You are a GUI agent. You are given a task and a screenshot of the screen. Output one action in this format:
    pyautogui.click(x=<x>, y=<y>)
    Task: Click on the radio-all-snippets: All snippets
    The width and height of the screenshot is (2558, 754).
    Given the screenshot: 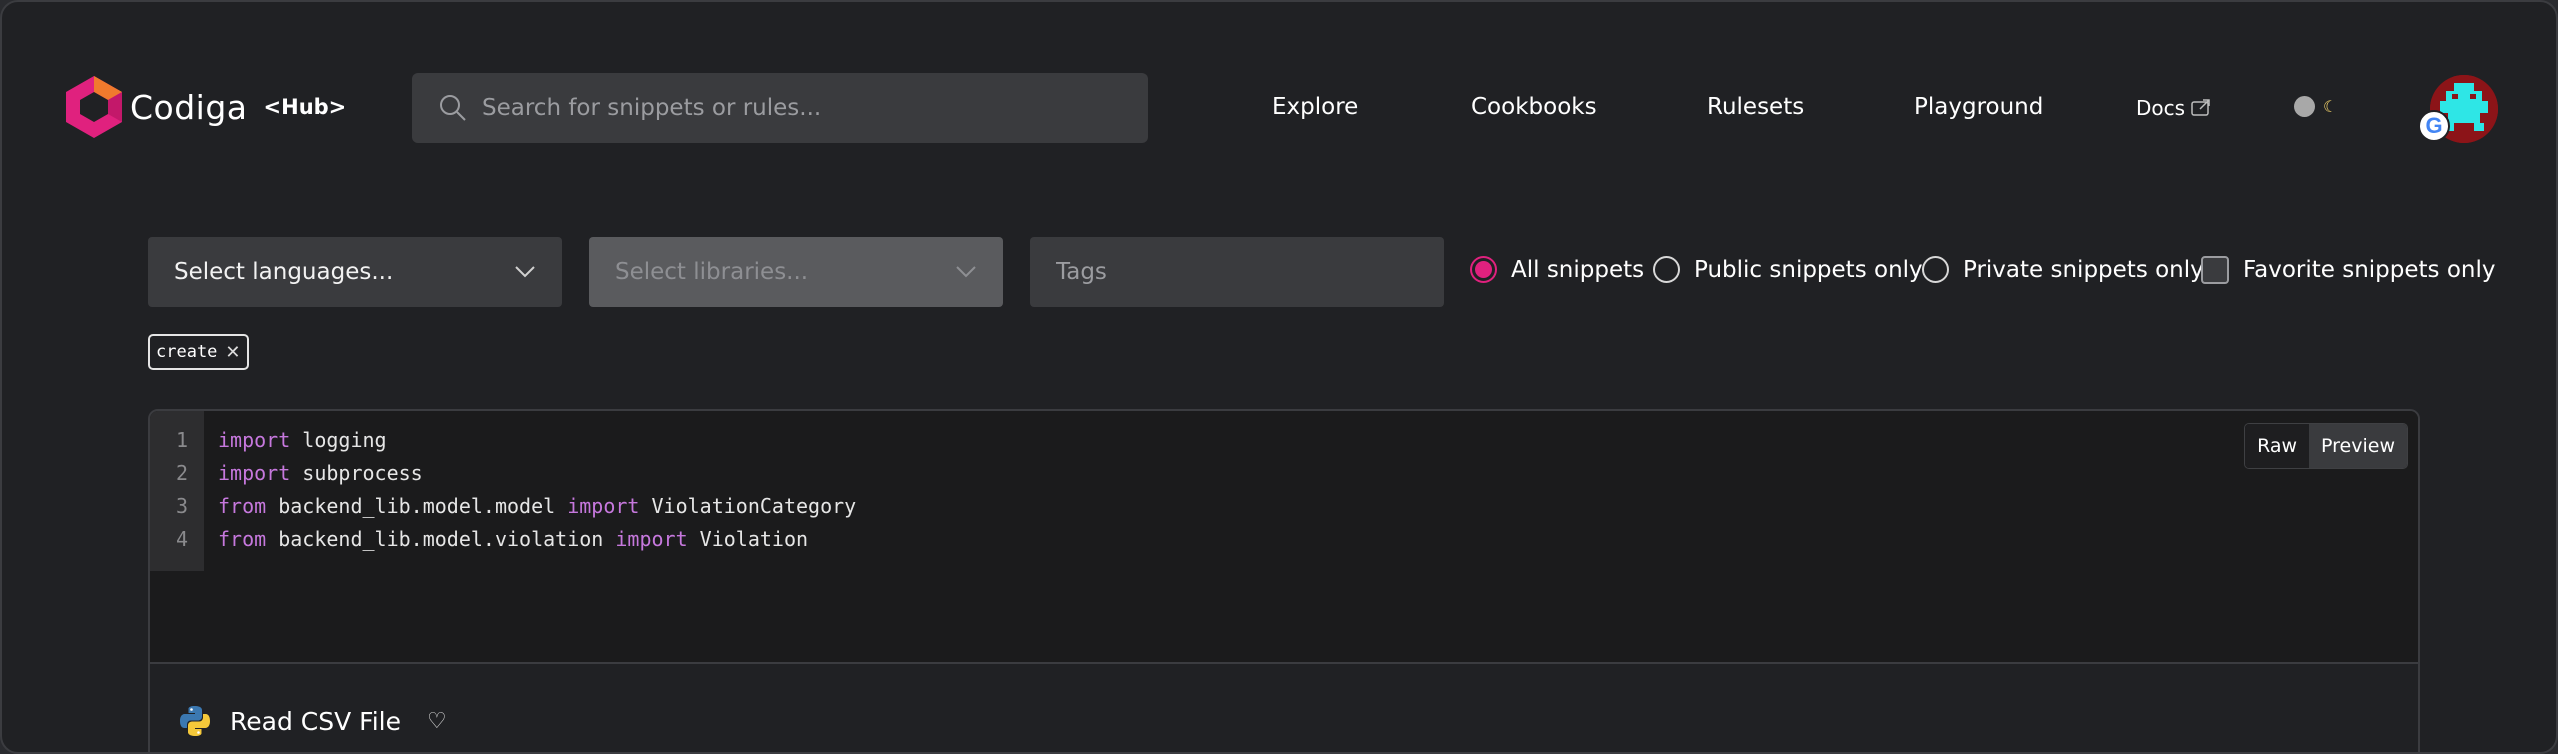 What is the action you would take?
    pyautogui.click(x=1557, y=269)
    